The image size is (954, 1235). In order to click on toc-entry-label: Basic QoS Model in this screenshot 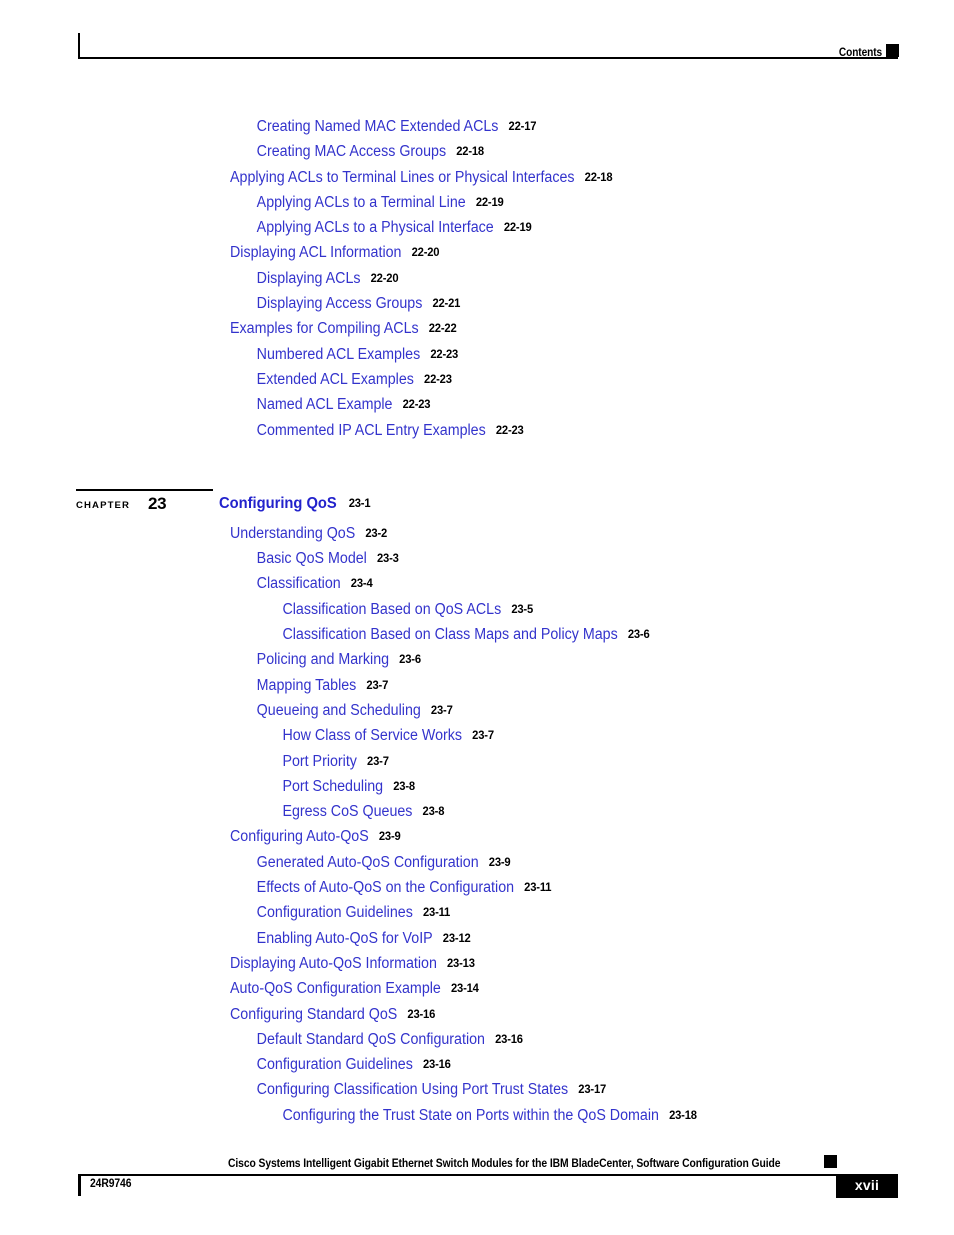, I will do `click(311, 559)`.